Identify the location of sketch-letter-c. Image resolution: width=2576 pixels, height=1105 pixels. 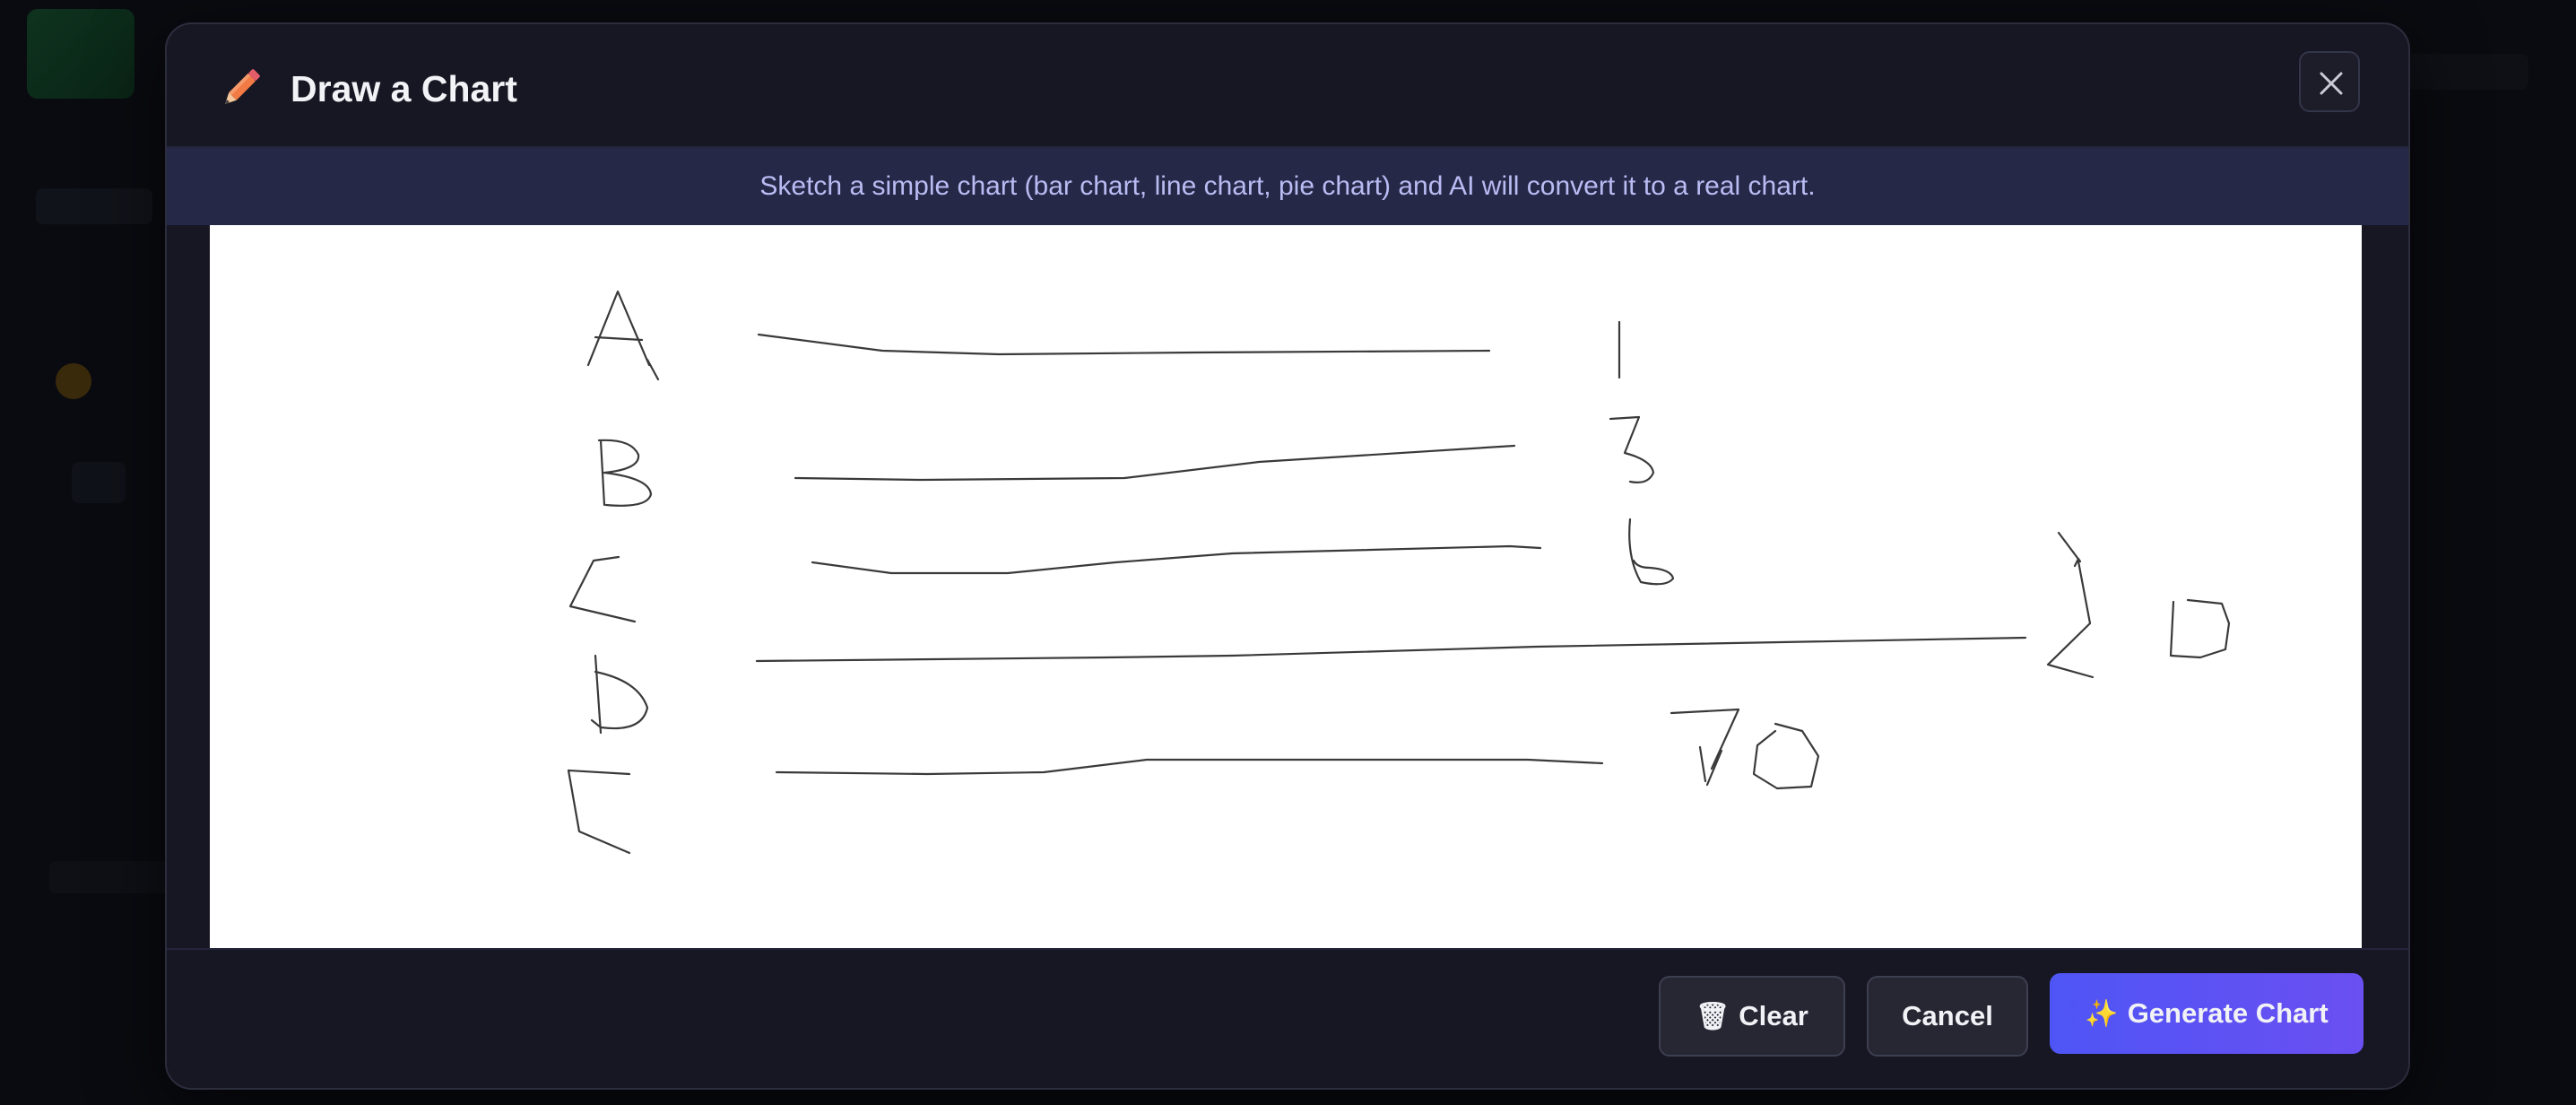
(602, 589).